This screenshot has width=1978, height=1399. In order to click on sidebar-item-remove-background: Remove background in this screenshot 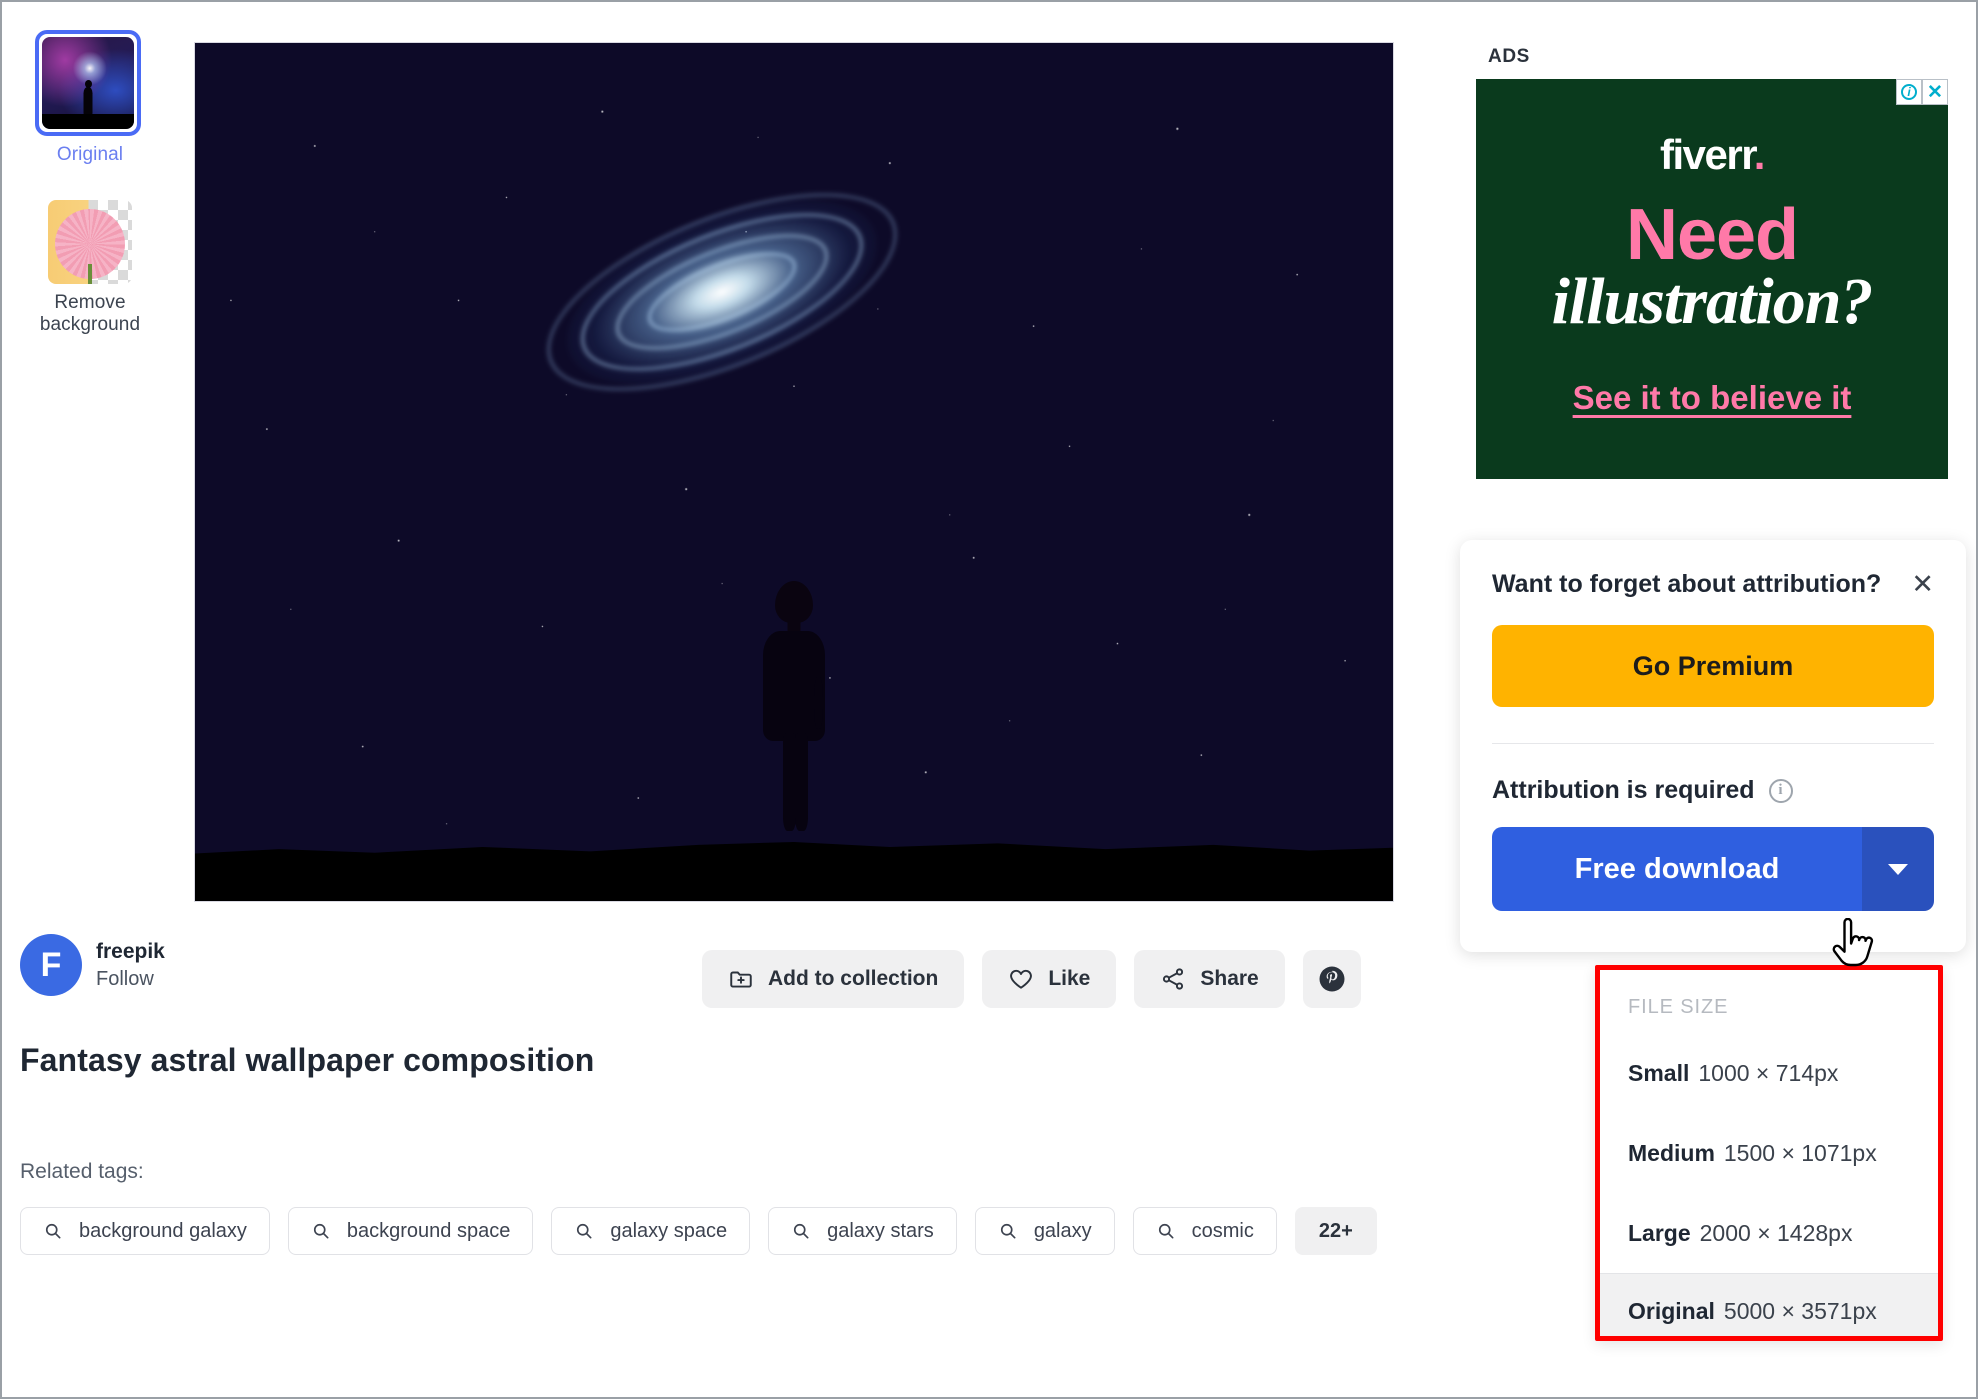, I will do `click(90, 253)`.